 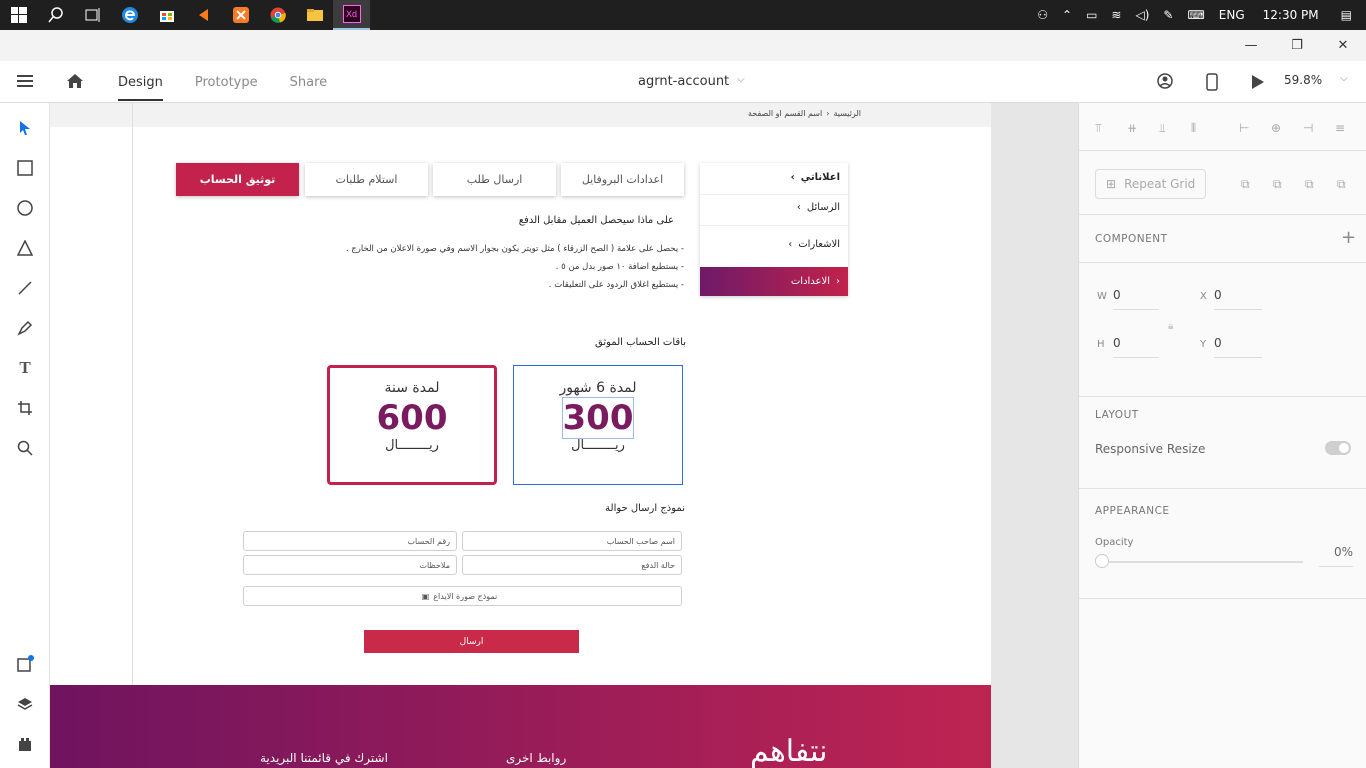 I want to click on tab-prototype: Prototype, so click(x=226, y=82).